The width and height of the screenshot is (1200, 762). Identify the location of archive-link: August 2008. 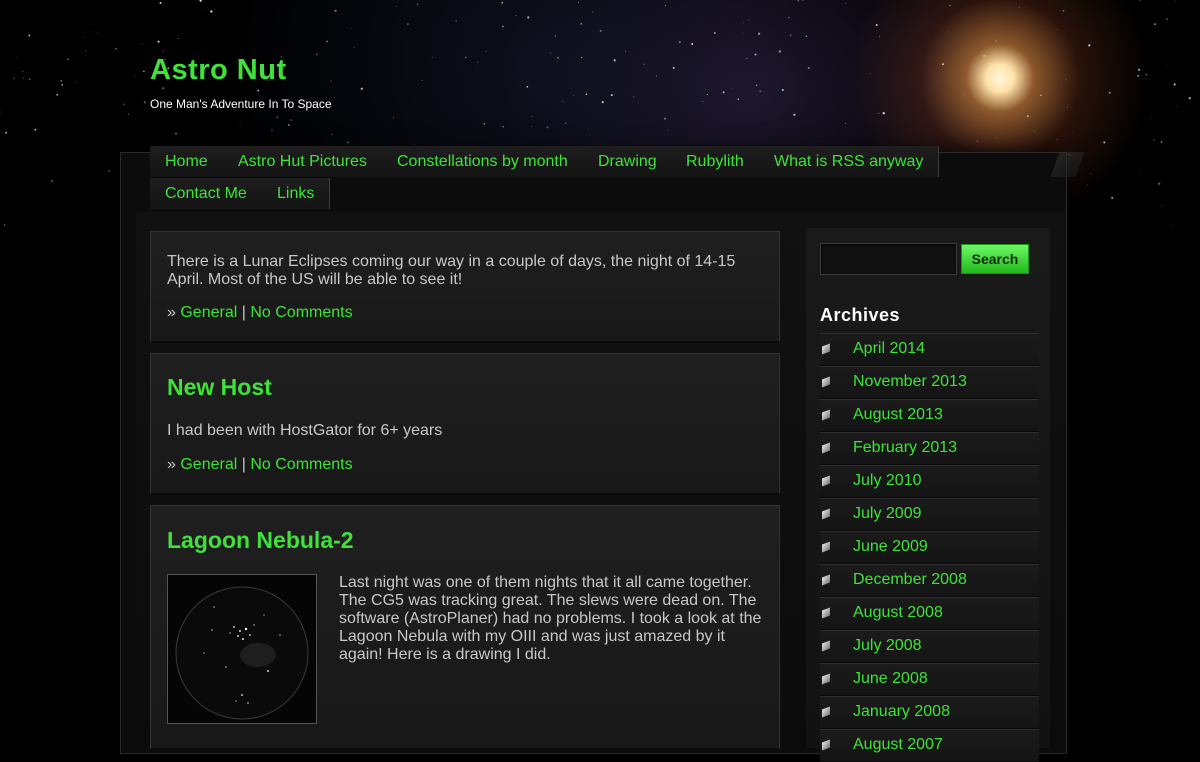
(898, 613).